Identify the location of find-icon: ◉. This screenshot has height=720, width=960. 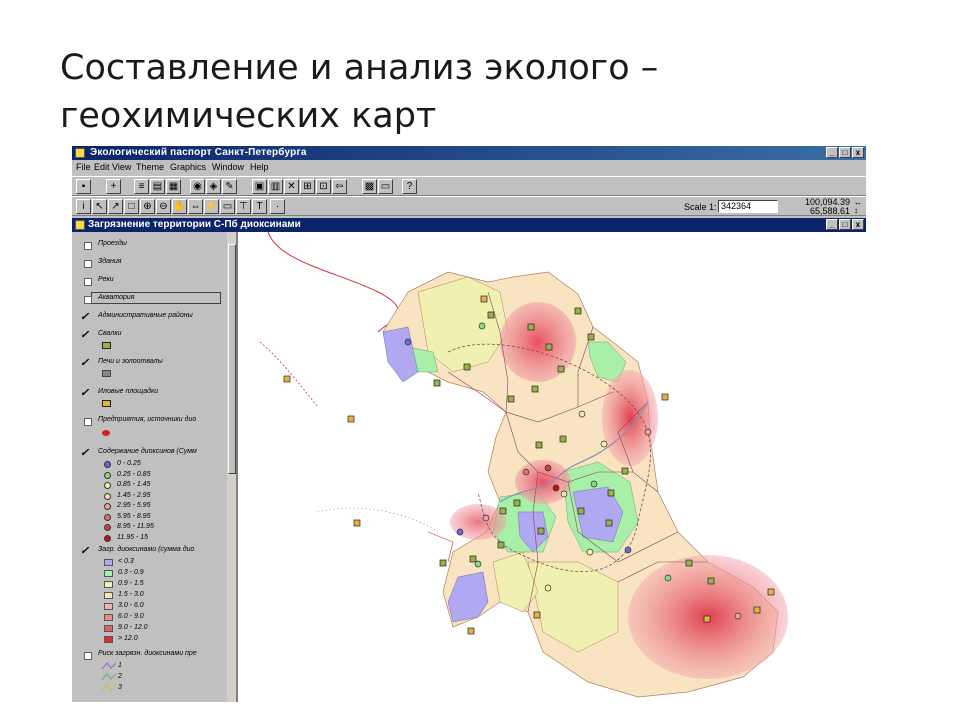
(197, 186).